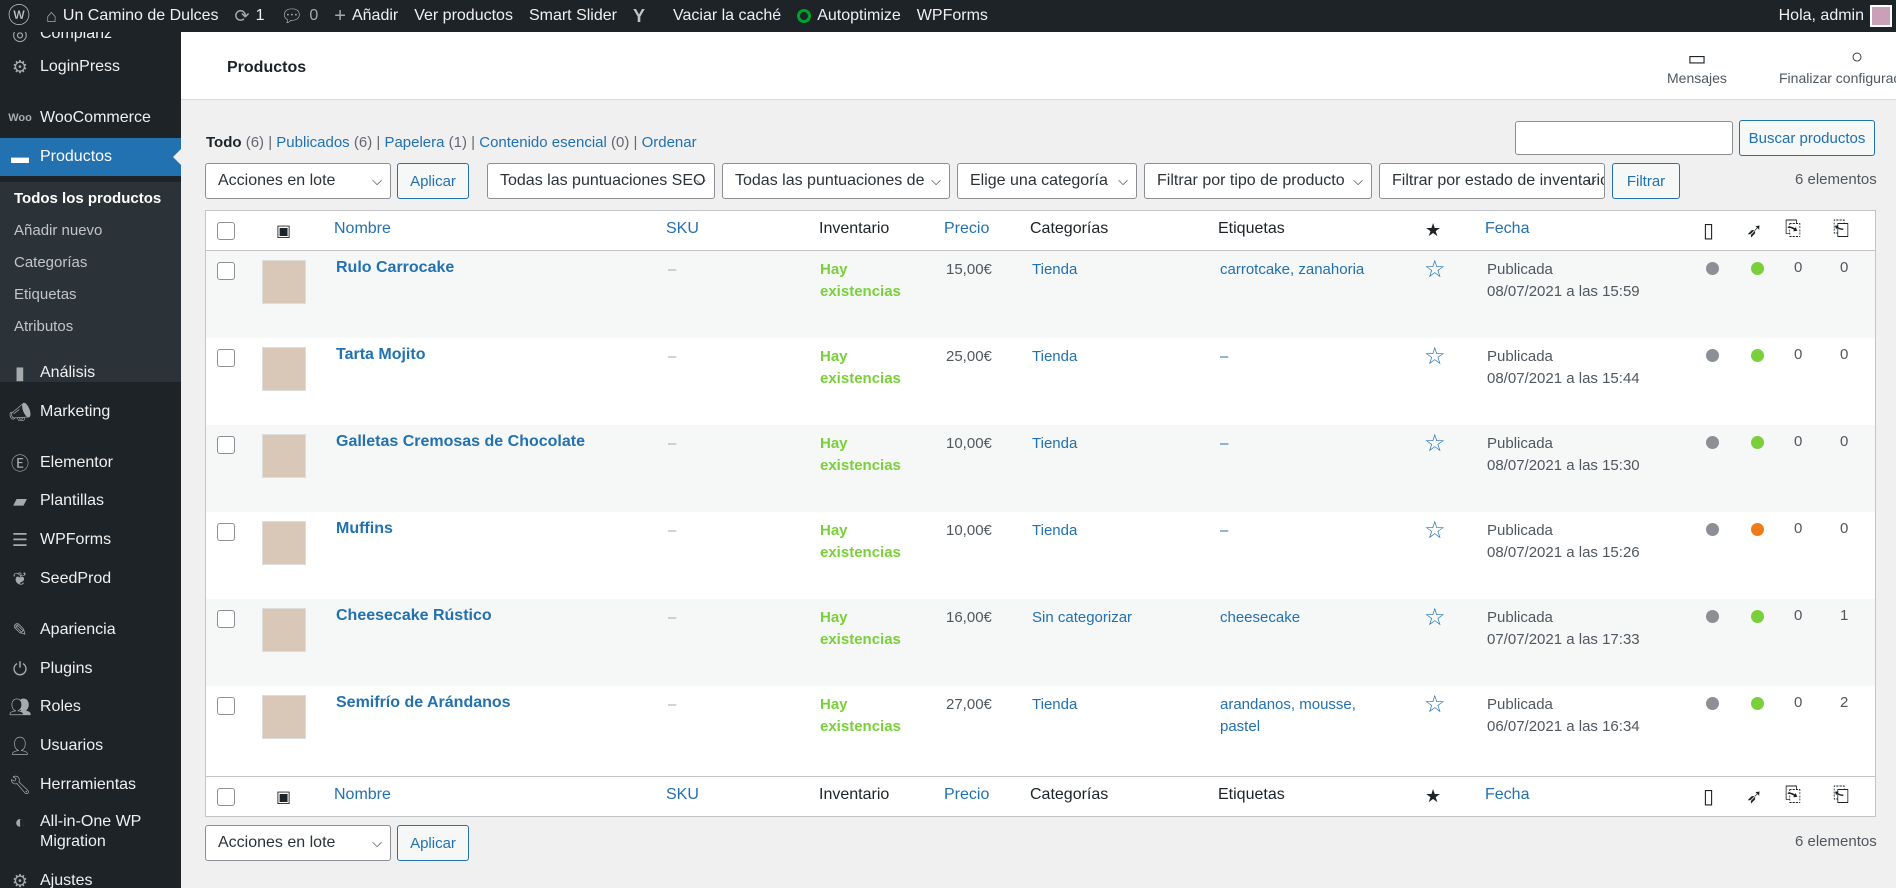 This screenshot has height=888, width=1896. Describe the element at coordinates (1646, 181) in the screenshot. I see `filter-button: Filtrar` at that location.